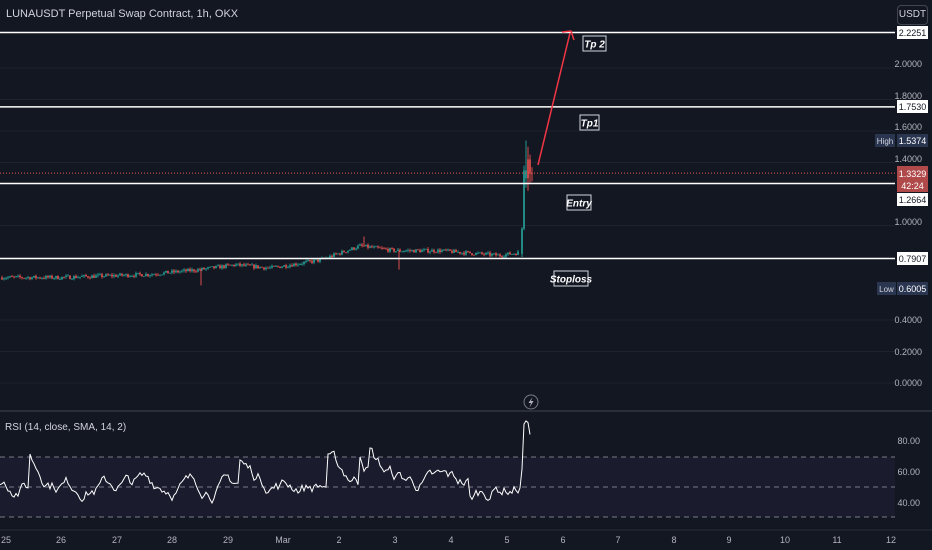 Image resolution: width=932 pixels, height=550 pixels. What do you see at coordinates (908, 159) in the screenshot?
I see `price-tick-label: 1.4000` at bounding box center [908, 159].